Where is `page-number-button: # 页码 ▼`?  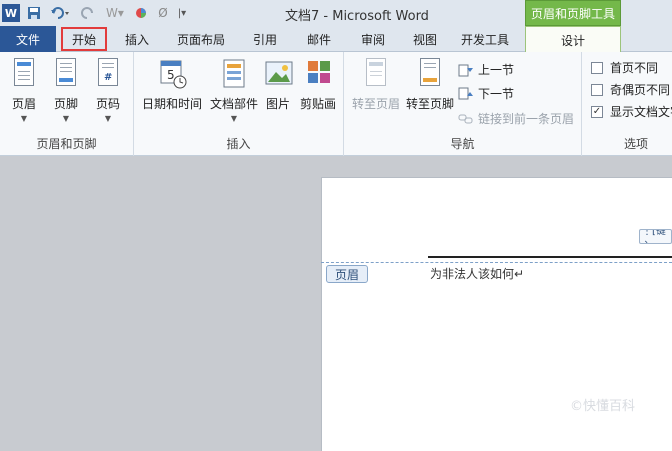
page-number-button: # 页码 ▼ is located at coordinates (108, 90).